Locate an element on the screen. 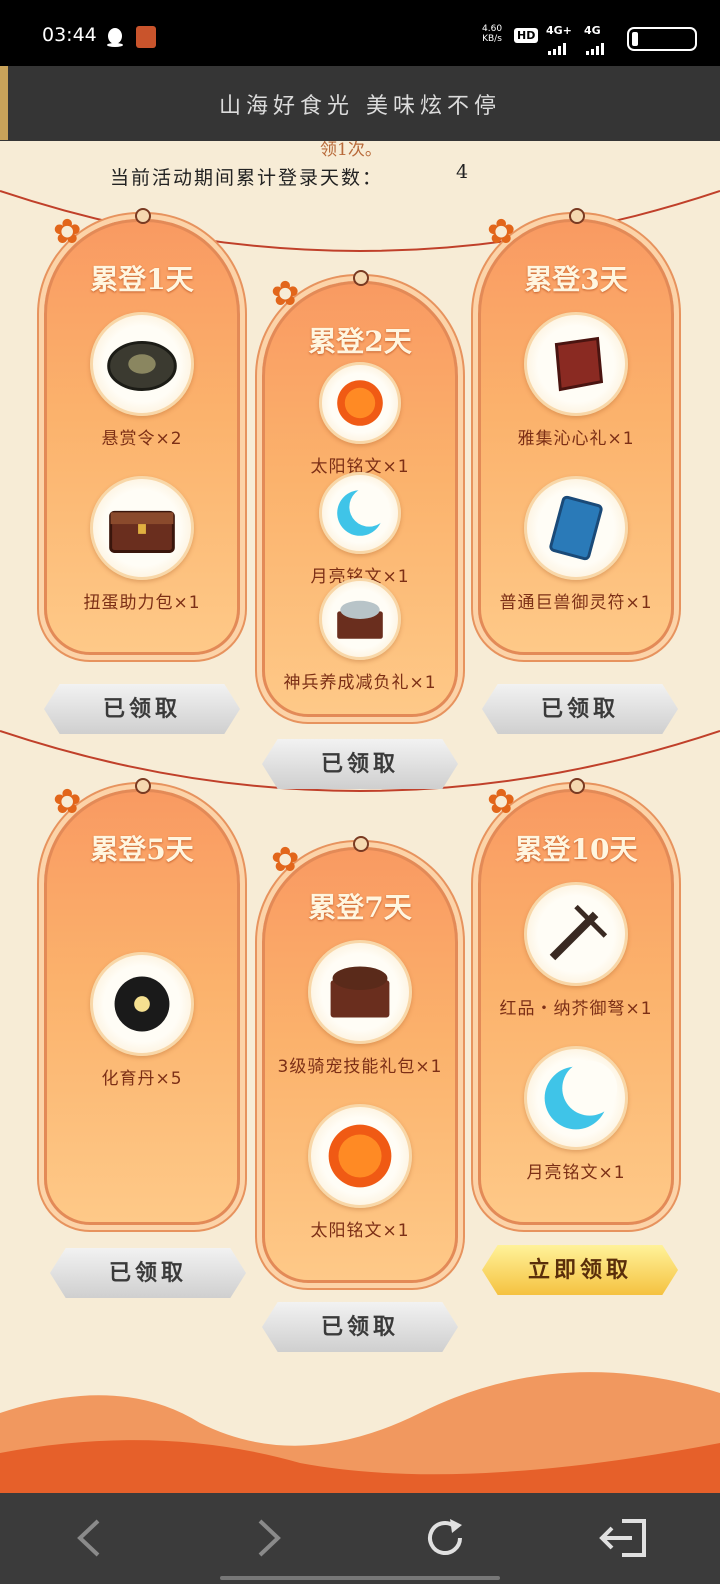  page-title: 山海好食光 美味炫不停 is located at coordinates (360, 106).